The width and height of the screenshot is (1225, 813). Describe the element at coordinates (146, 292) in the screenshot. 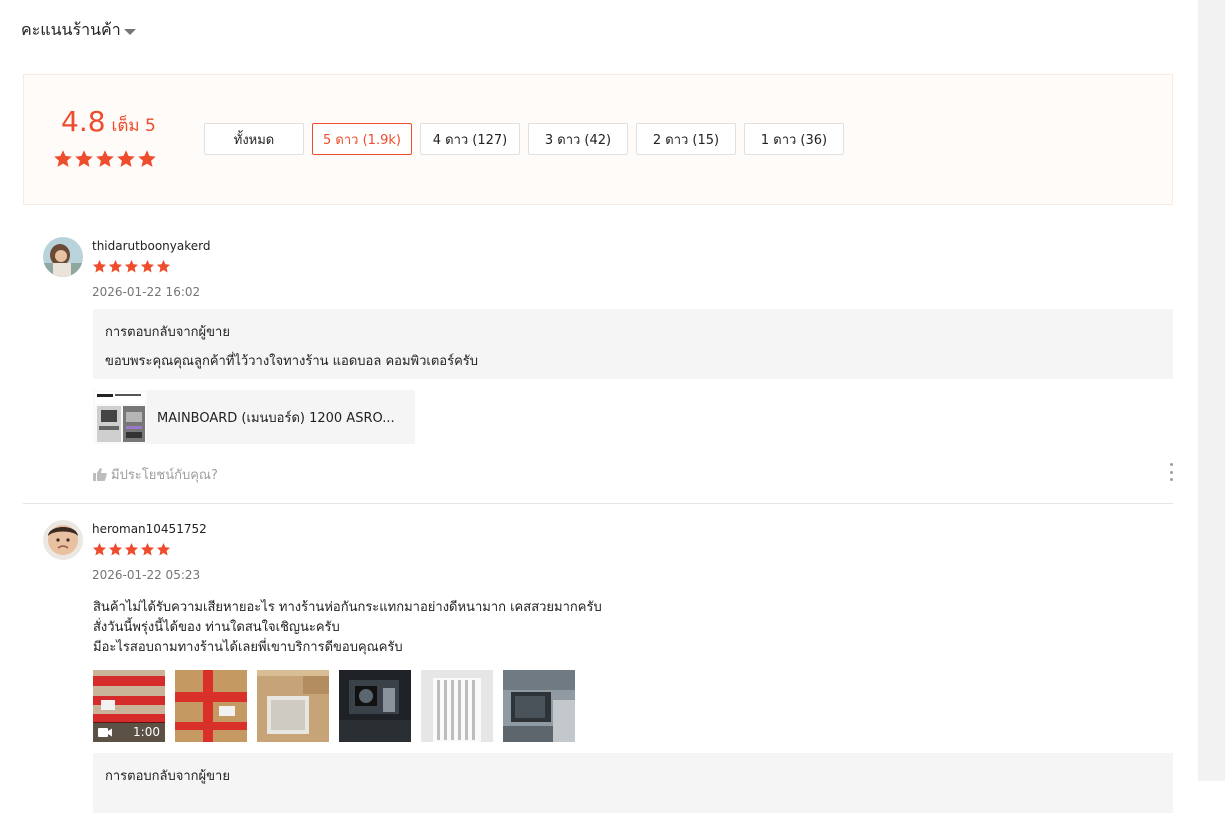

I see `review-date: 2026-01-22 16:02` at that location.